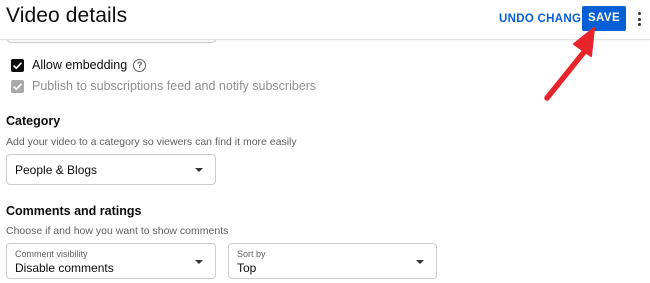 This screenshot has width=650, height=283. Describe the element at coordinates (33, 121) in the screenshot. I see `category-title: Category` at that location.